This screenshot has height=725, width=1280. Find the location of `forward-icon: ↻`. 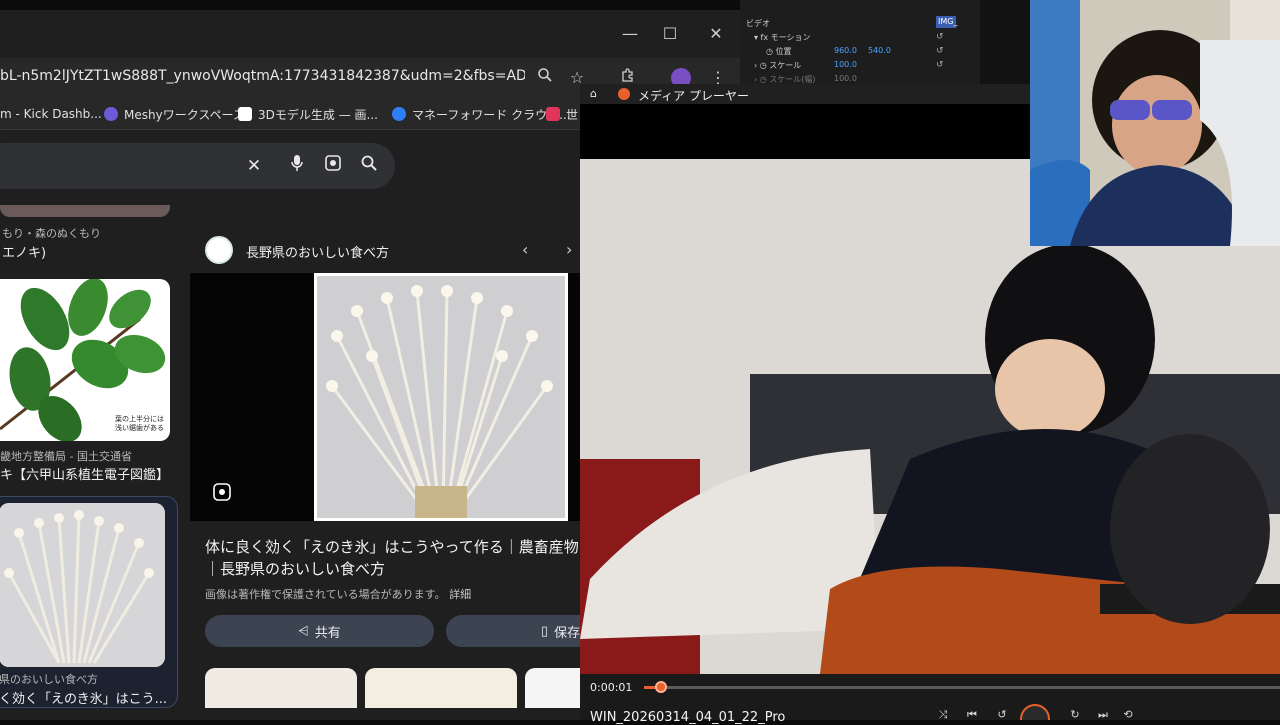

forward-icon: ↻ is located at coordinates (1075, 714).